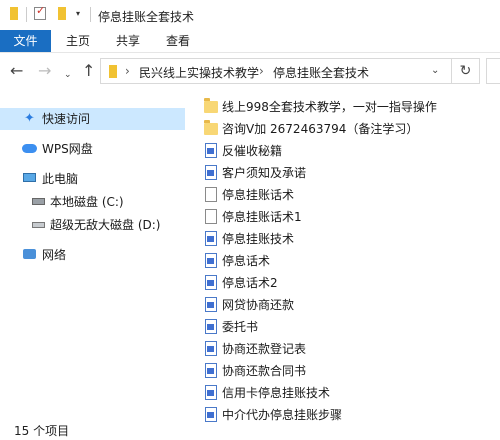 This screenshot has width=500, height=440. I want to click on computer-icon, so click(29, 177).